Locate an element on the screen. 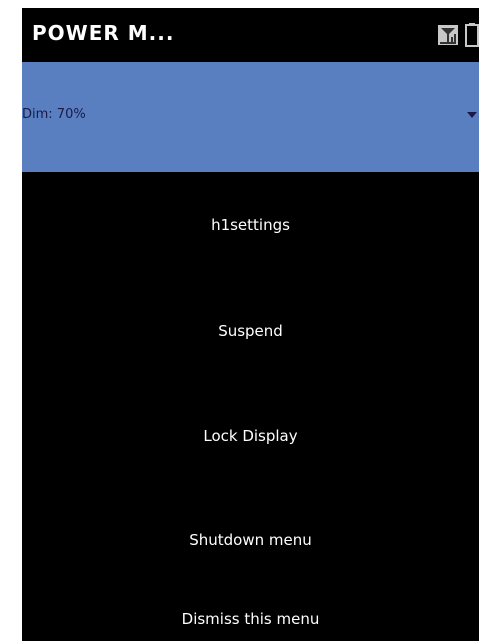 This screenshot has width=479, height=641. menu-item-dismiss: Dismiss this menu is located at coordinates (250, 619).